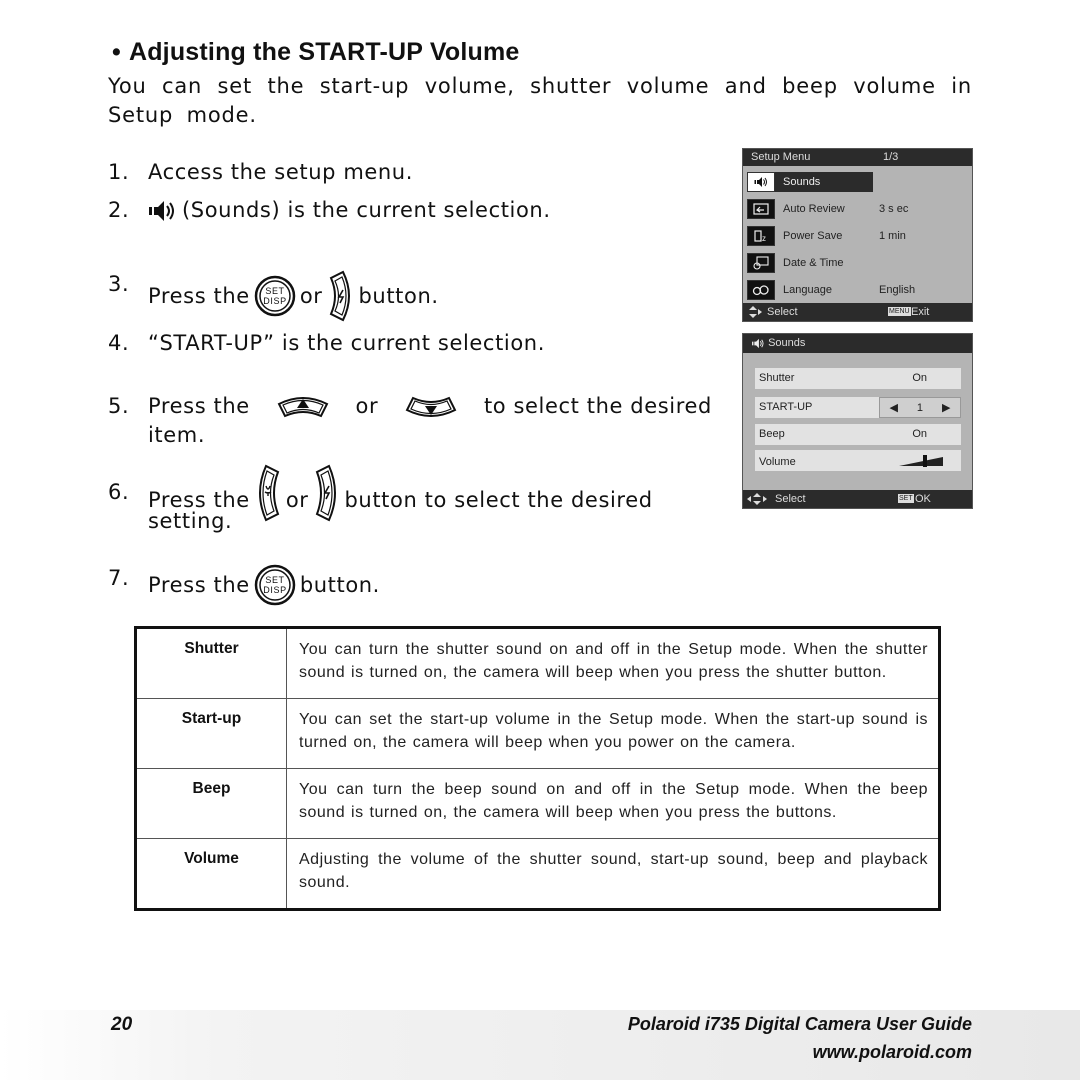 The height and width of the screenshot is (1080, 1080). Describe the element at coordinates (807, 290) in the screenshot. I see `menu-item-label: Language` at that location.